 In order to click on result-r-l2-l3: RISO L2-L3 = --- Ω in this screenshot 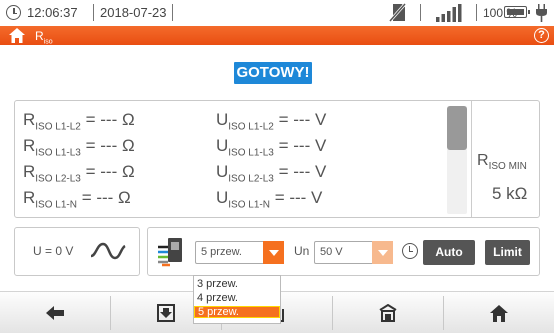, I will do `click(79, 173)`.